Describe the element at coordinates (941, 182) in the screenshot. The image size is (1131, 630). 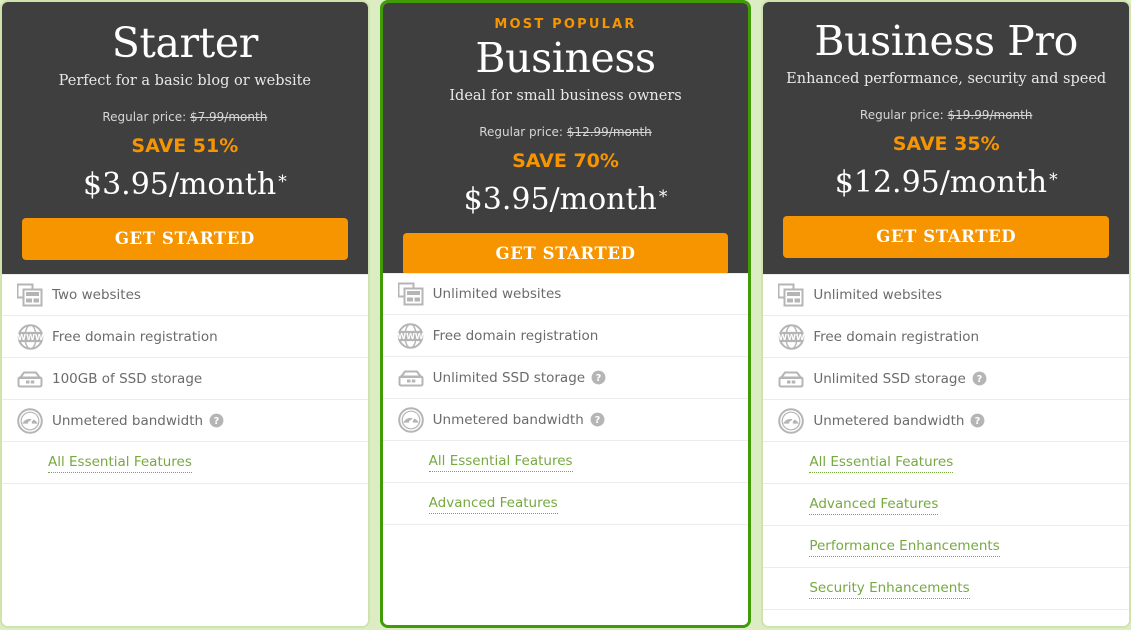
I see `current-price-value: $12.95/month` at that location.